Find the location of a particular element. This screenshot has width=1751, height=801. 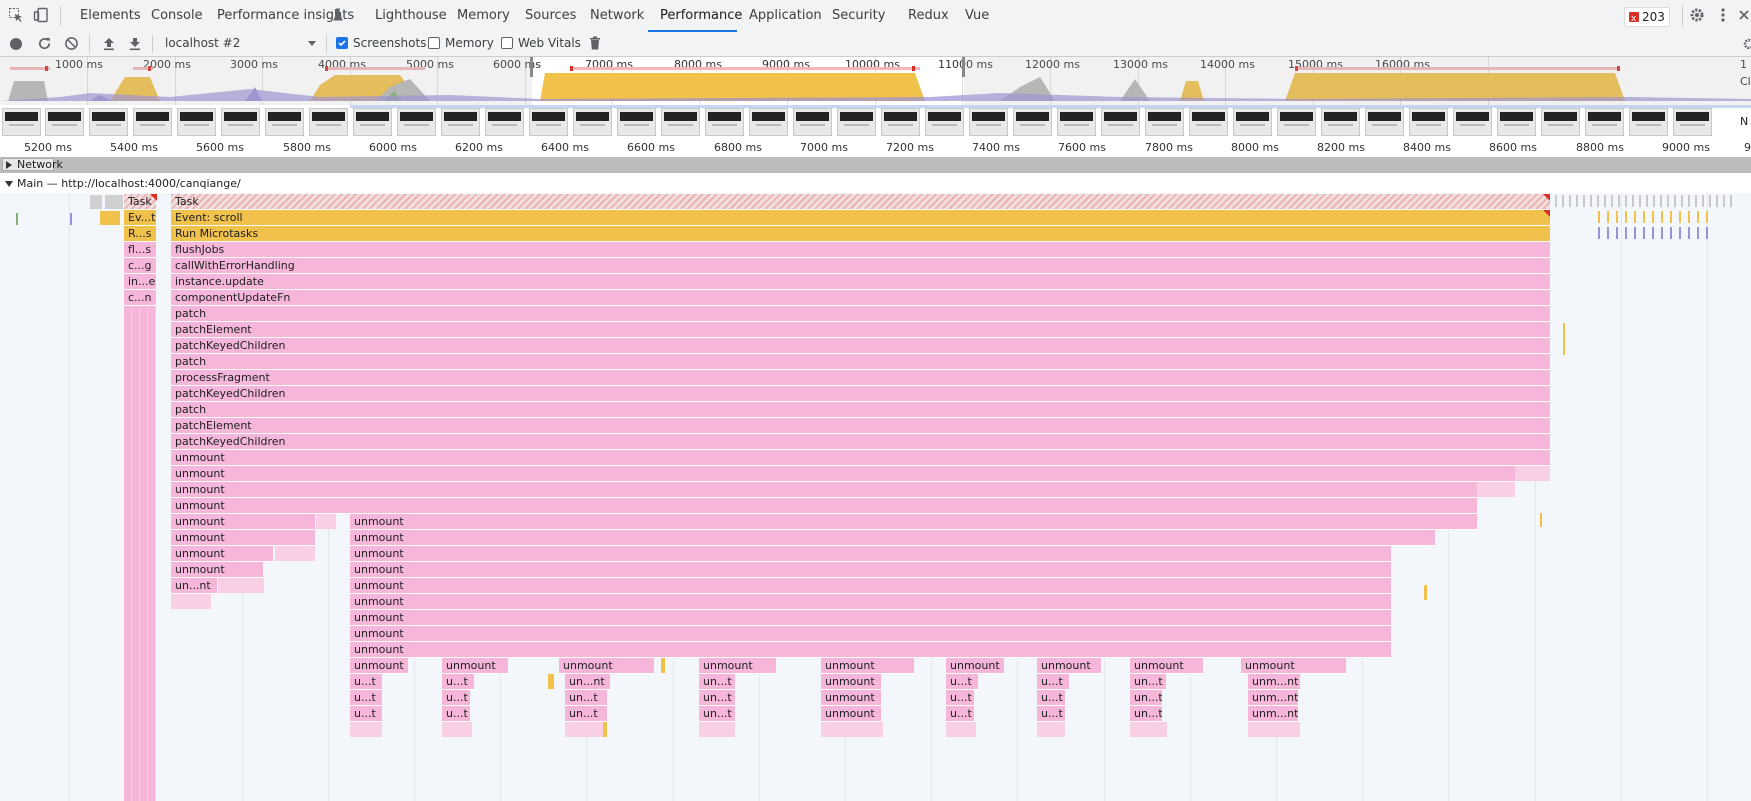

main-track-header: Main — http://localhost:4000/canqiange/ is located at coordinates (875, 184).